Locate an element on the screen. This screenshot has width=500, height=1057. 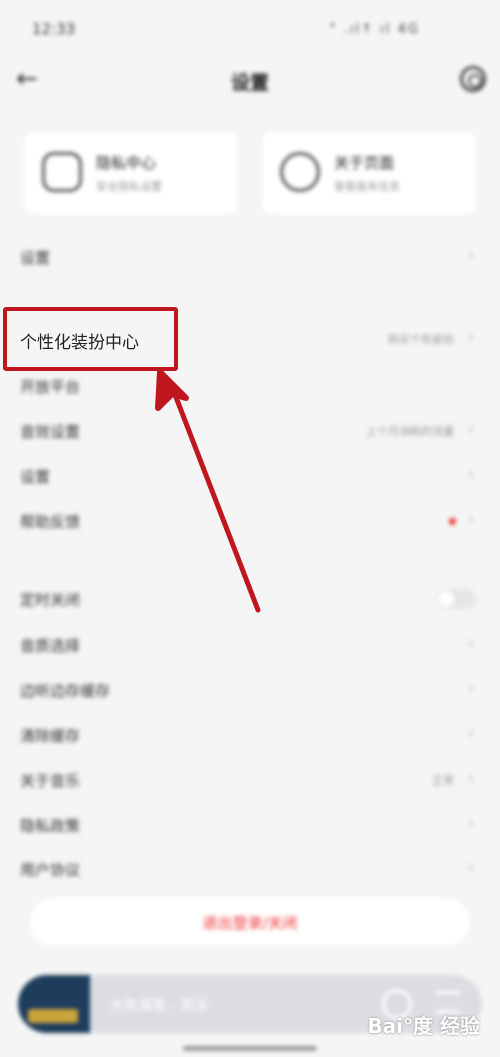
row-label: 开放平台 is located at coordinates (50, 387).